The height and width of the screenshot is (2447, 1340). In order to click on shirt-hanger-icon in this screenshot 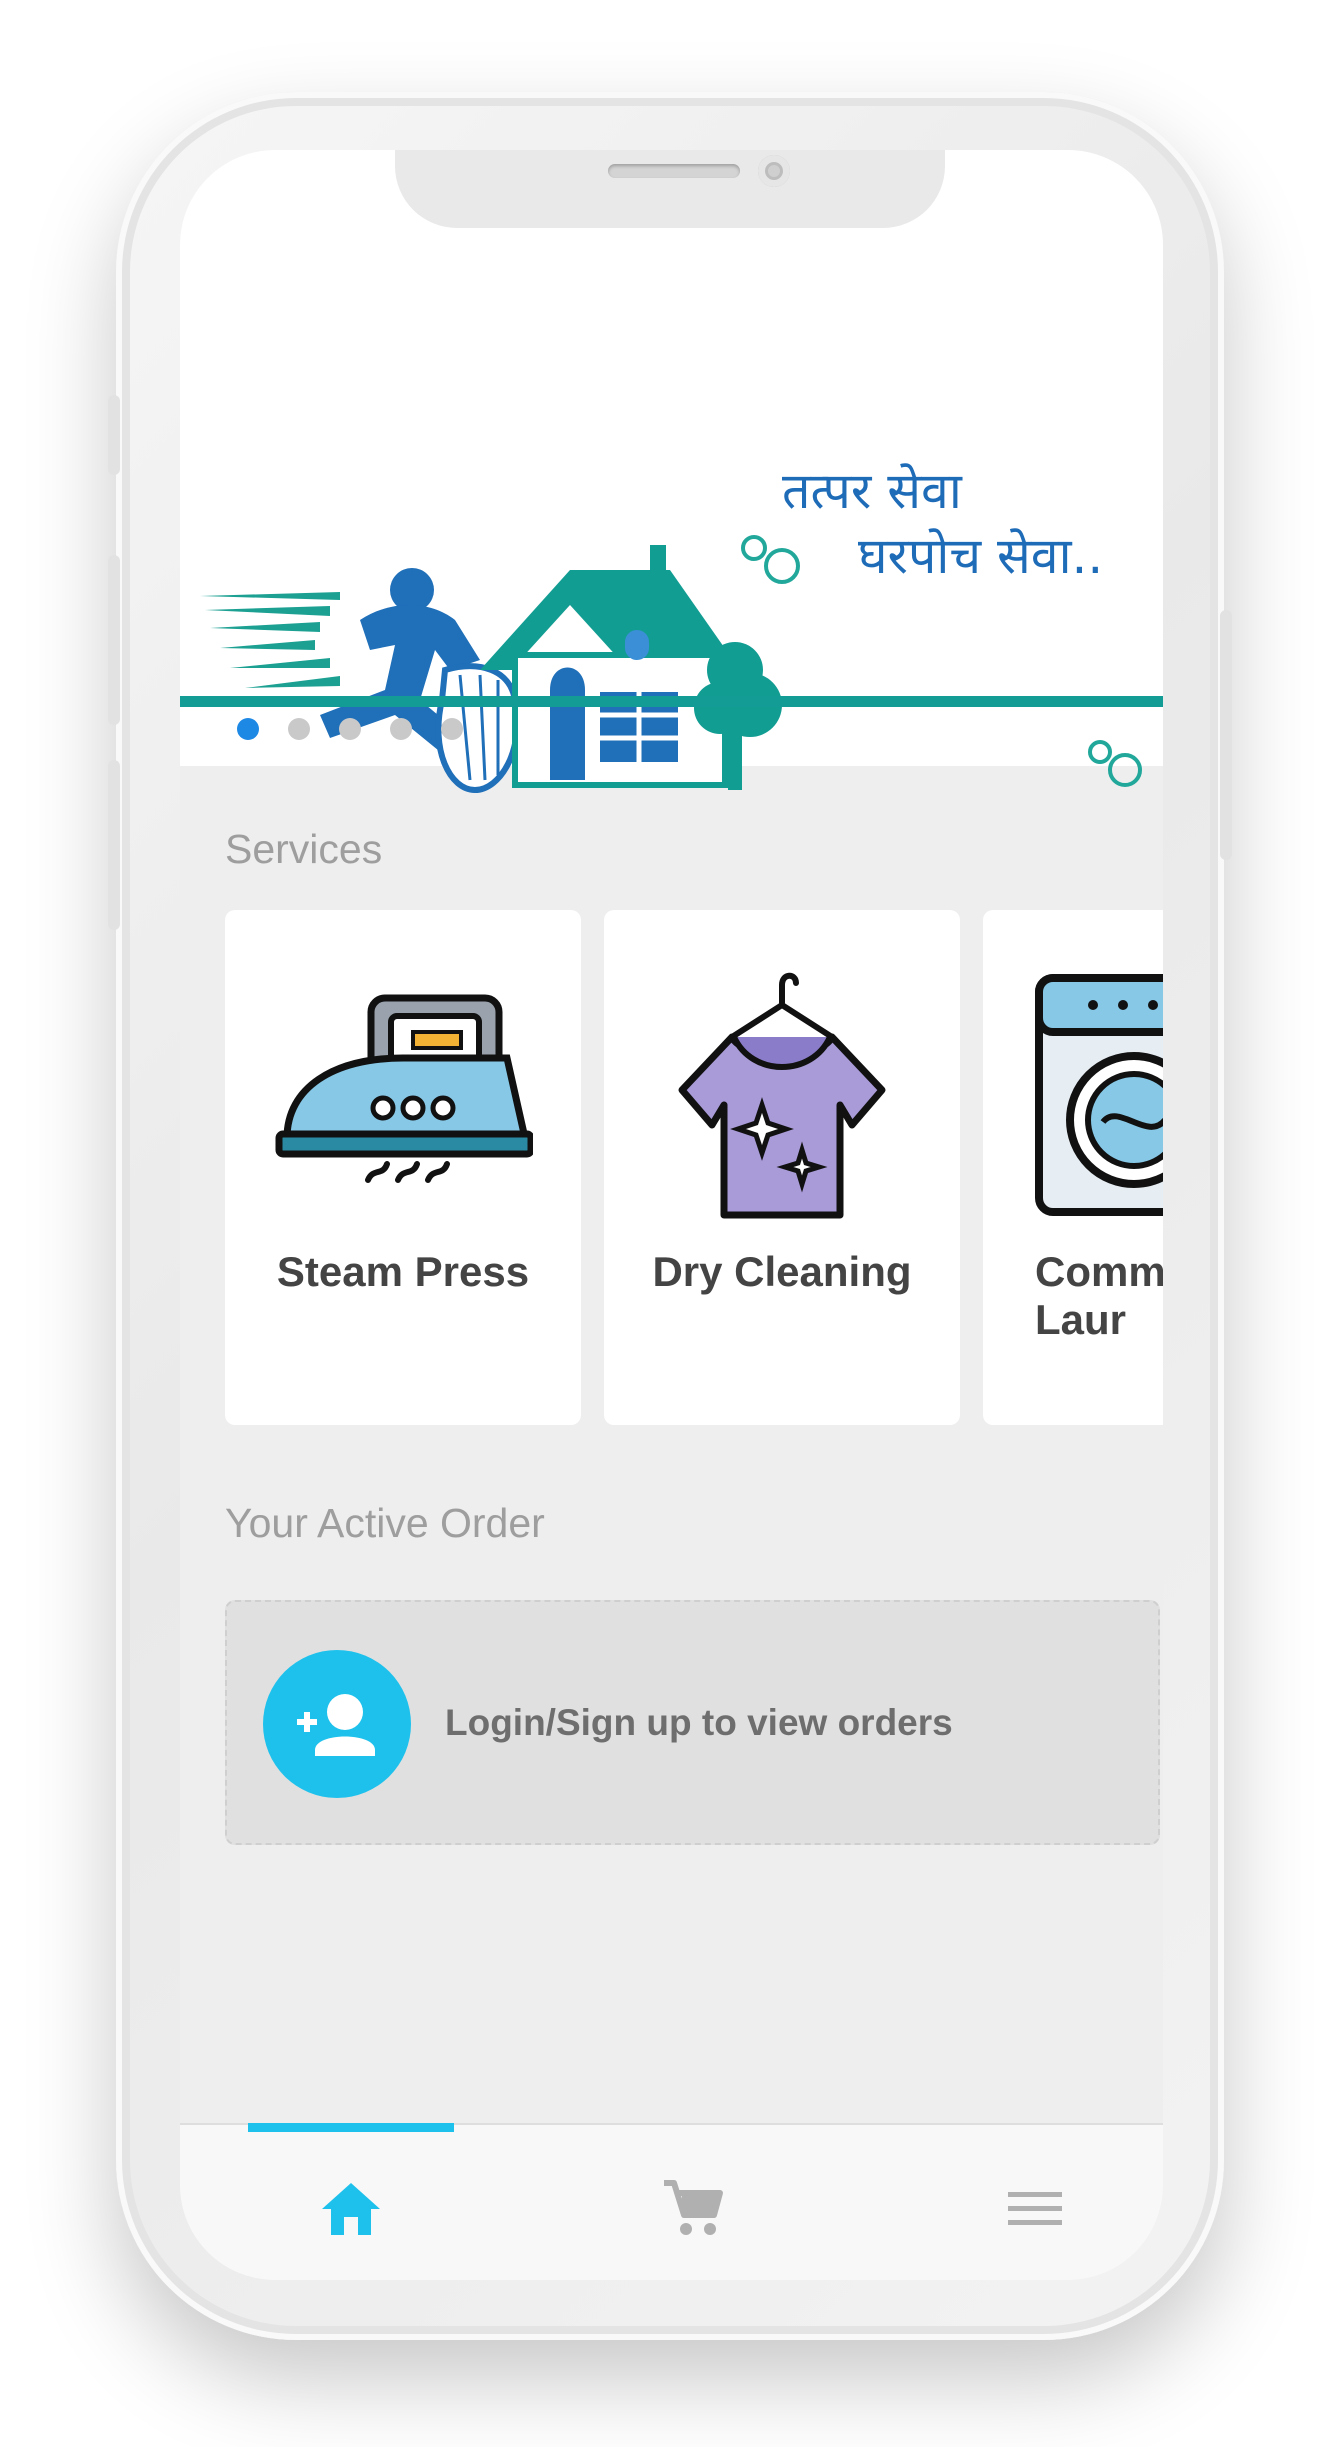, I will do `click(782, 1095)`.